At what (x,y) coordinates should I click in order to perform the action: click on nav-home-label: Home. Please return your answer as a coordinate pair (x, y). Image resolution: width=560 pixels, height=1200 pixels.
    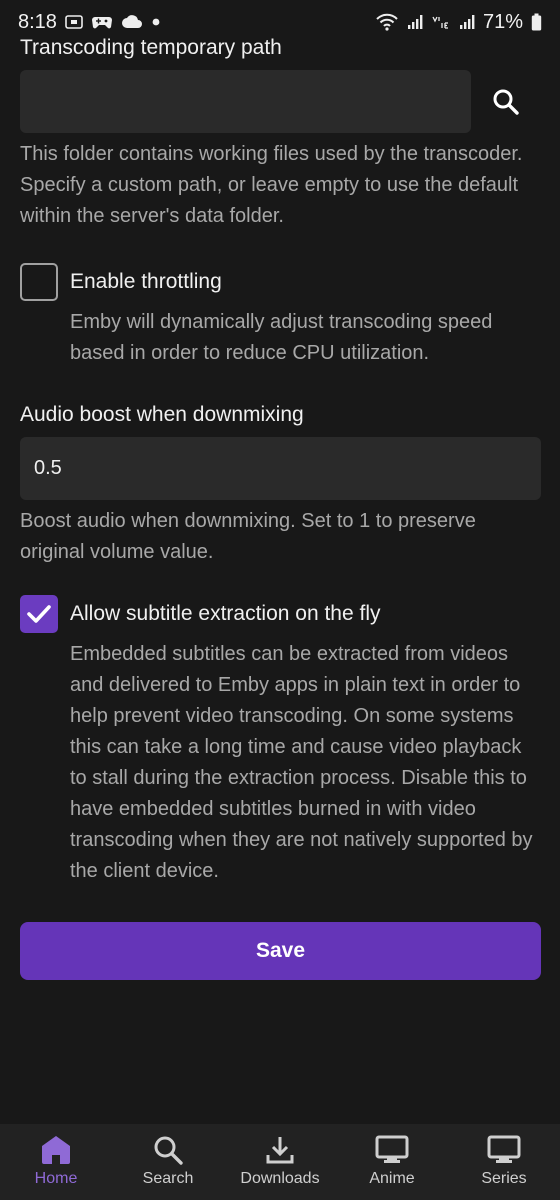
    Looking at the image, I should click on (56, 1178).